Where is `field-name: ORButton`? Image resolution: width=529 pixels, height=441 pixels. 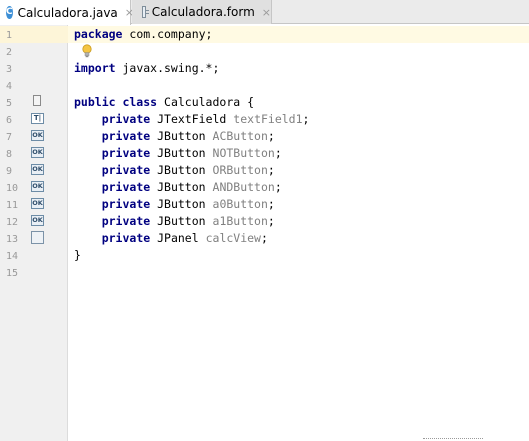
field-name: ORButton is located at coordinates (240, 170).